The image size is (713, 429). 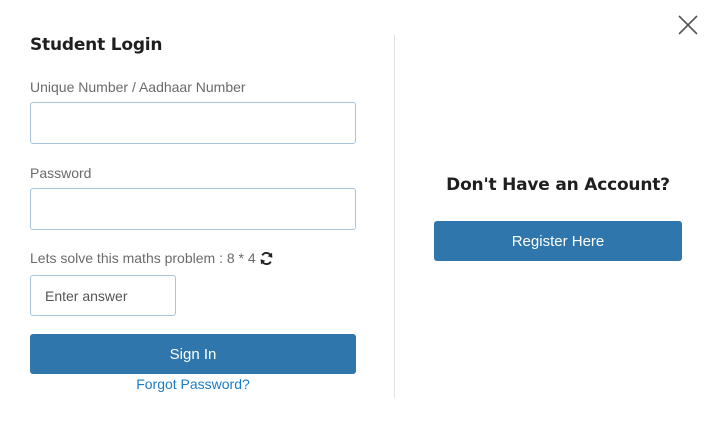 I want to click on refresh-icon, so click(x=266, y=258).